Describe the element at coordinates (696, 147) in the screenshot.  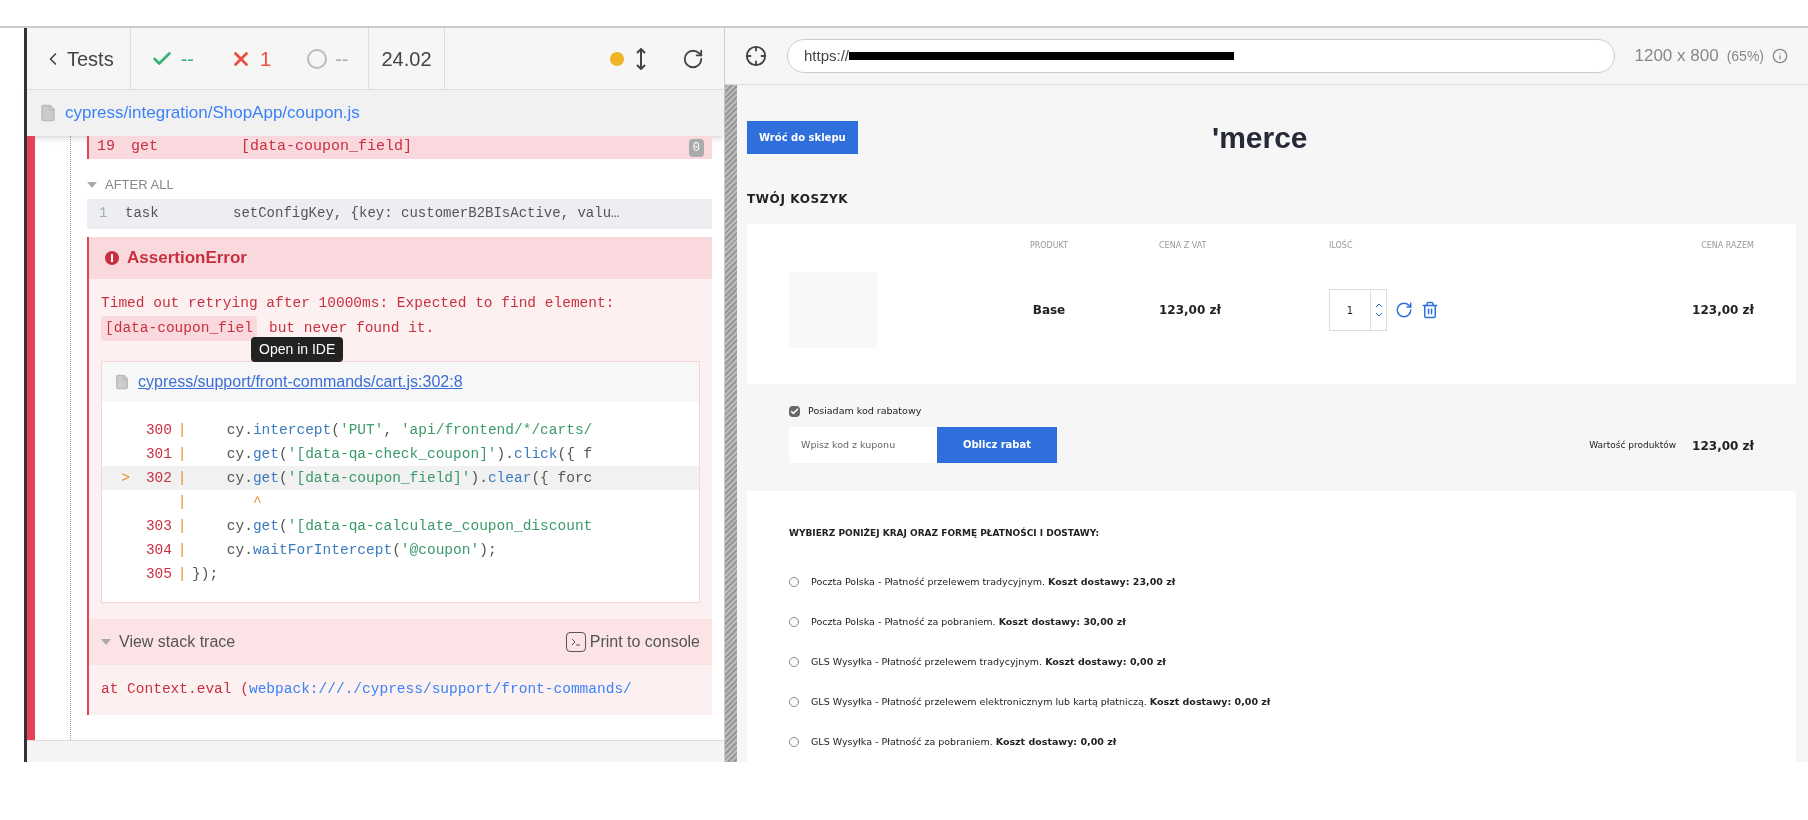
I see `element-count-badge: 0` at that location.